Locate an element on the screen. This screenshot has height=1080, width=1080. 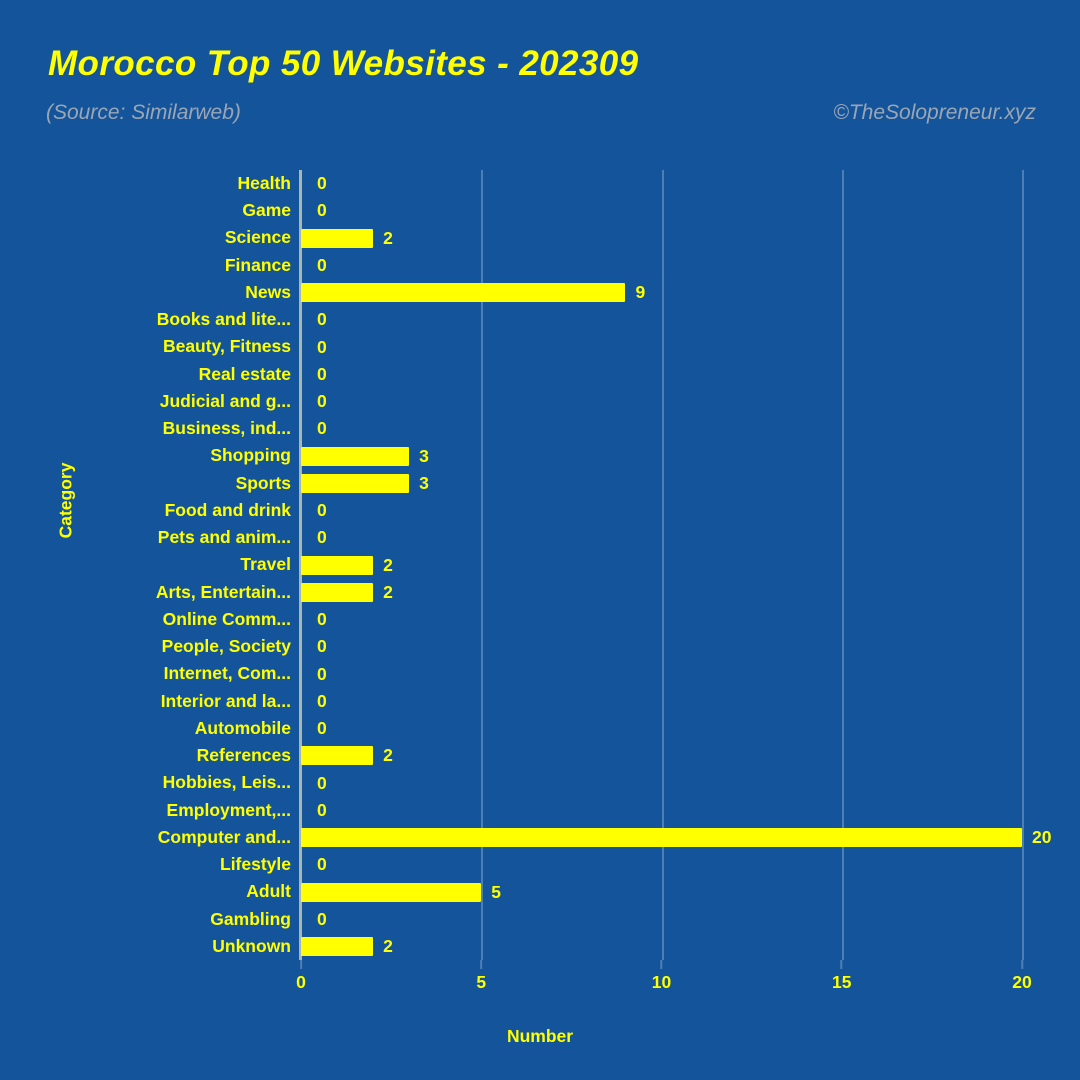
bar-row: Food and drink 0 is located at coordinates (540, 511).